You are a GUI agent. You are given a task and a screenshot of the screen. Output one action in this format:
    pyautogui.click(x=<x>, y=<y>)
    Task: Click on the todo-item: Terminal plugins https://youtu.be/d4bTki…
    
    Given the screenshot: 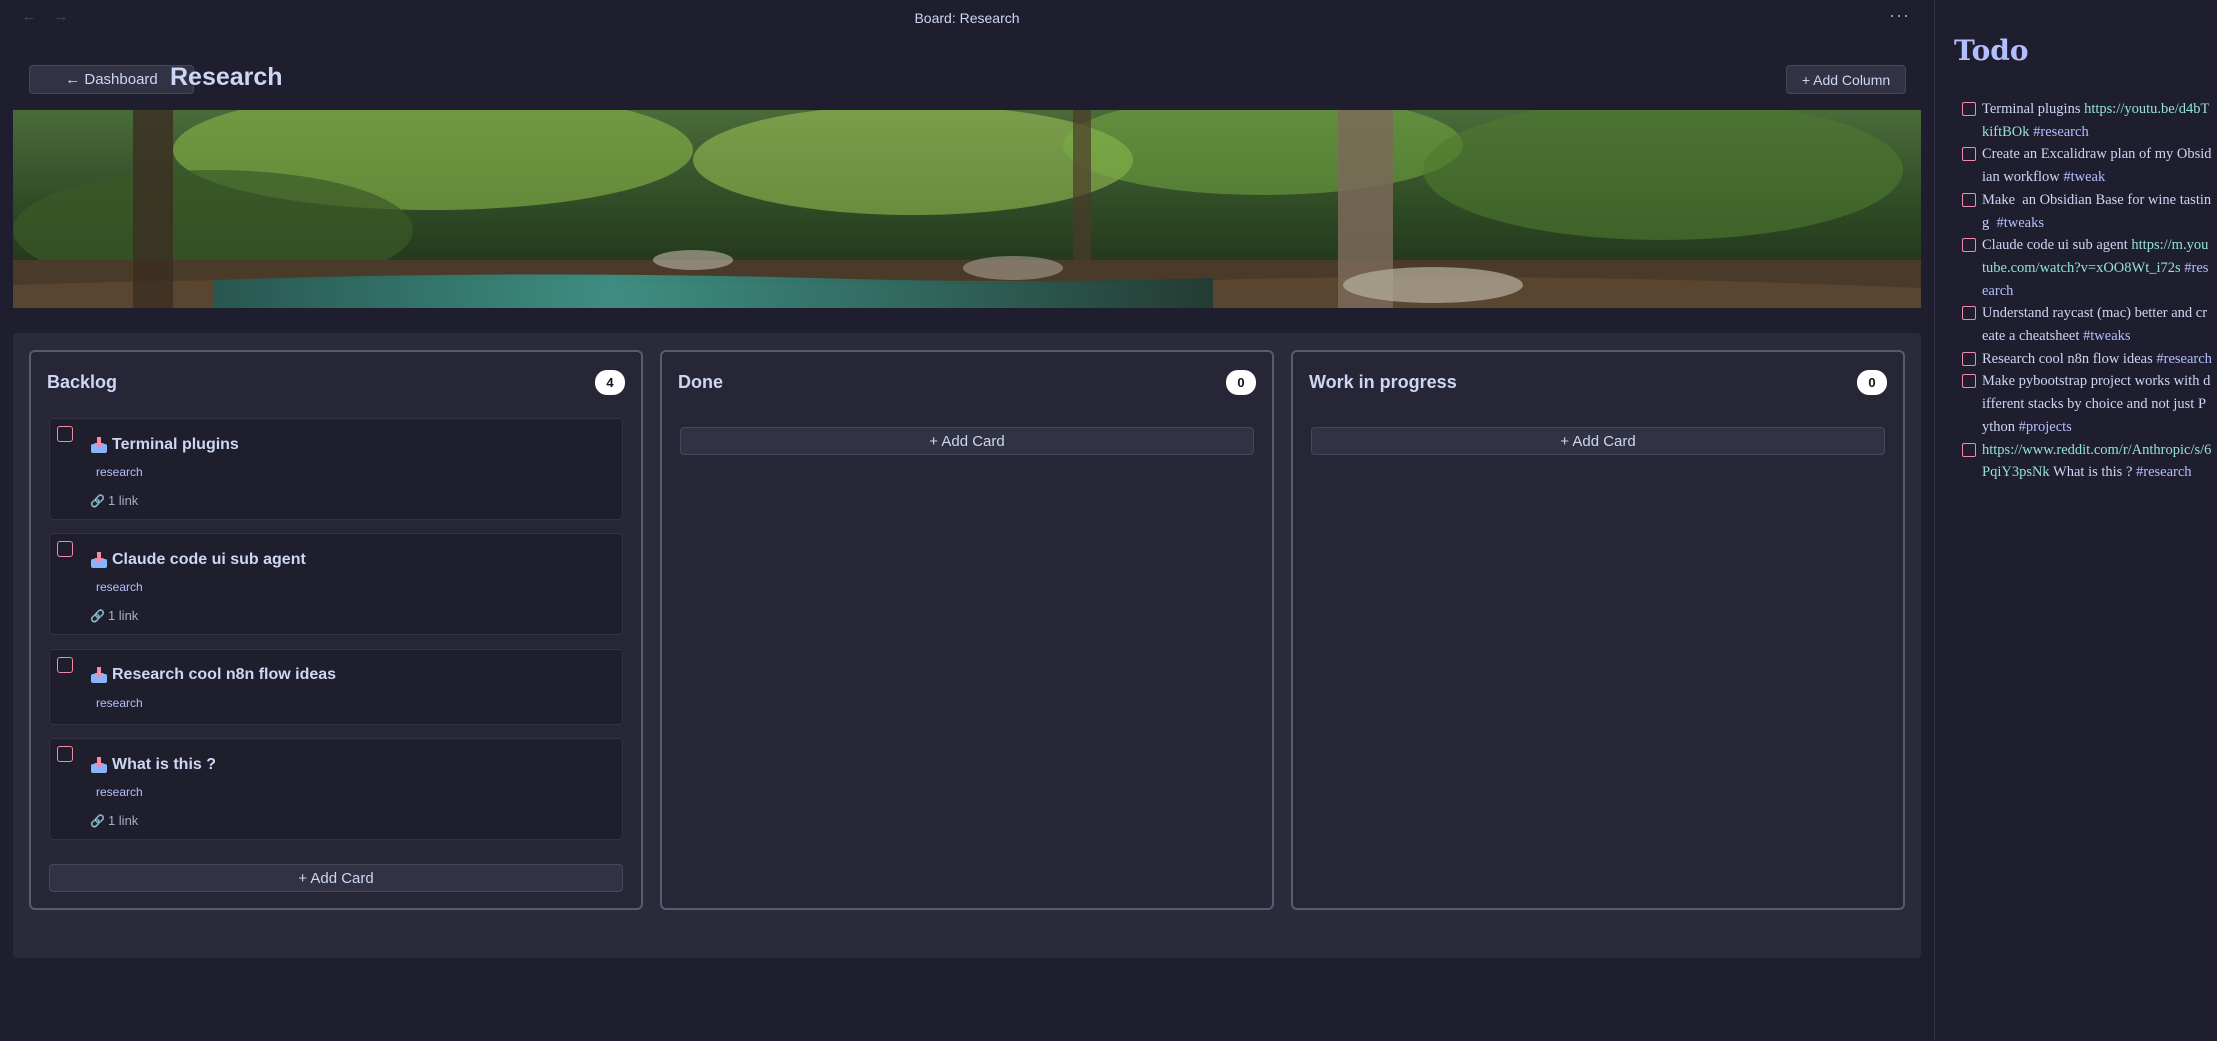 What is the action you would take?
    pyautogui.click(x=2087, y=120)
    